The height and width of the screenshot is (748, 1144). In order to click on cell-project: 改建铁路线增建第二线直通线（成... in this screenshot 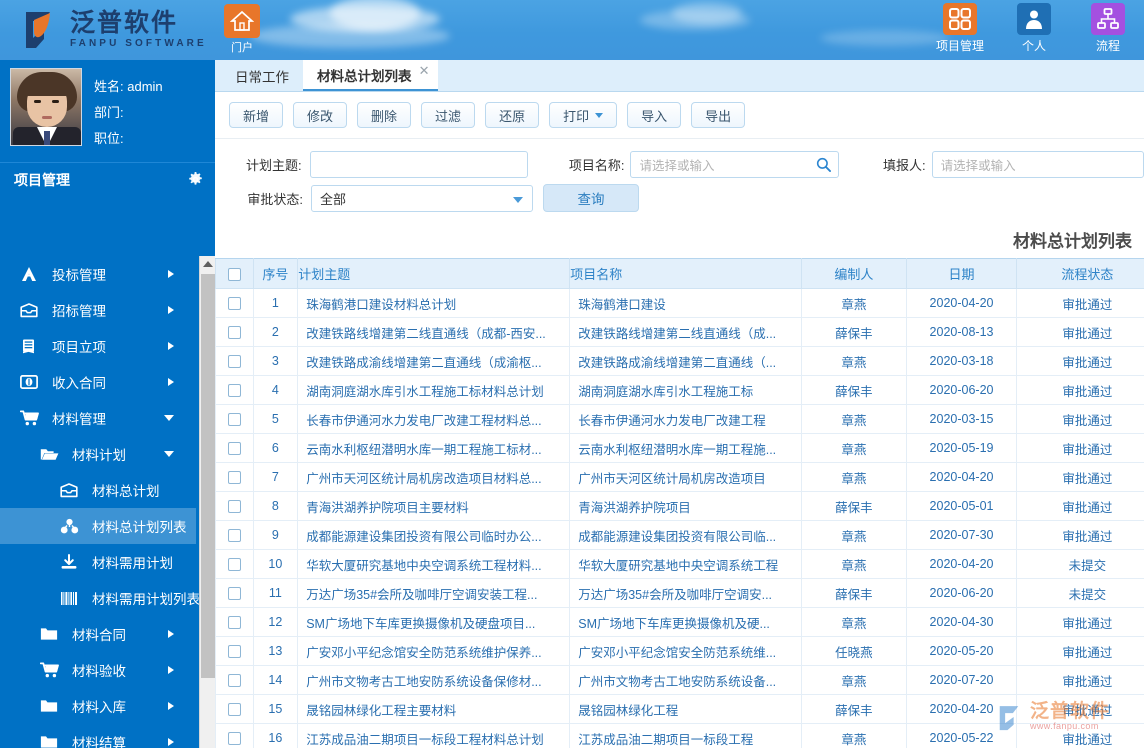, I will do `click(685, 332)`.